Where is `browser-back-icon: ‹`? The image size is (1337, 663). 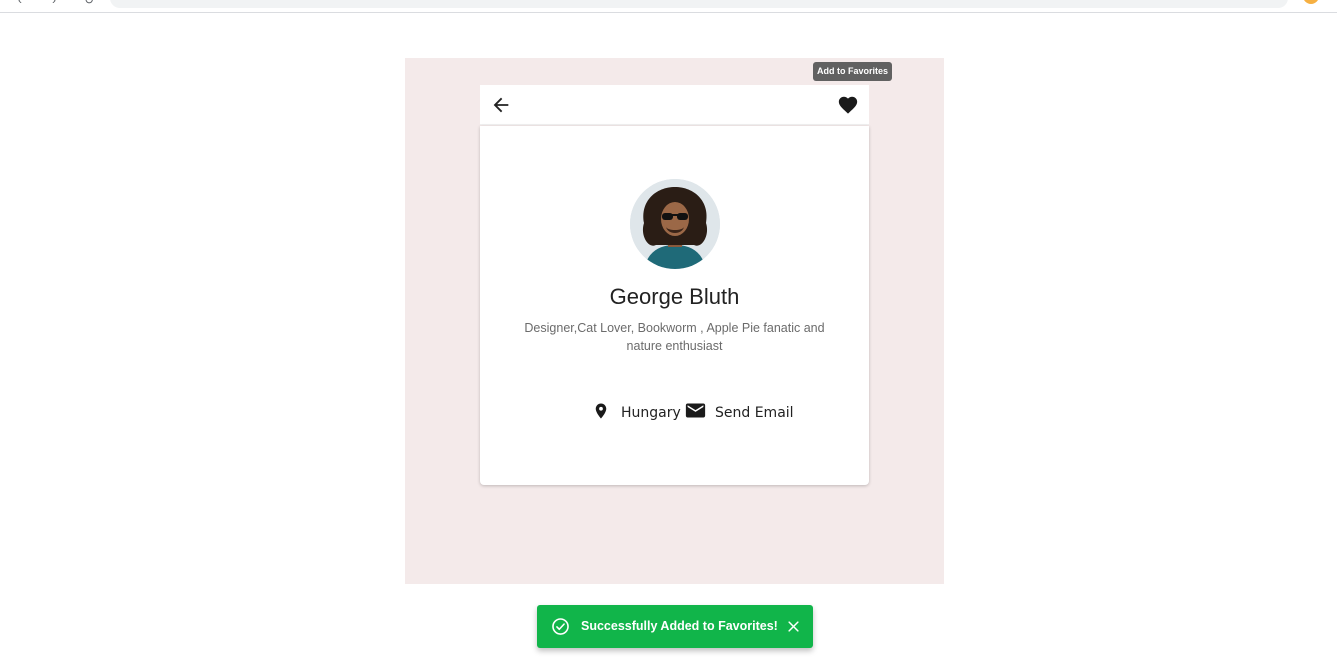
browser-back-icon: ‹ is located at coordinates (20, 3).